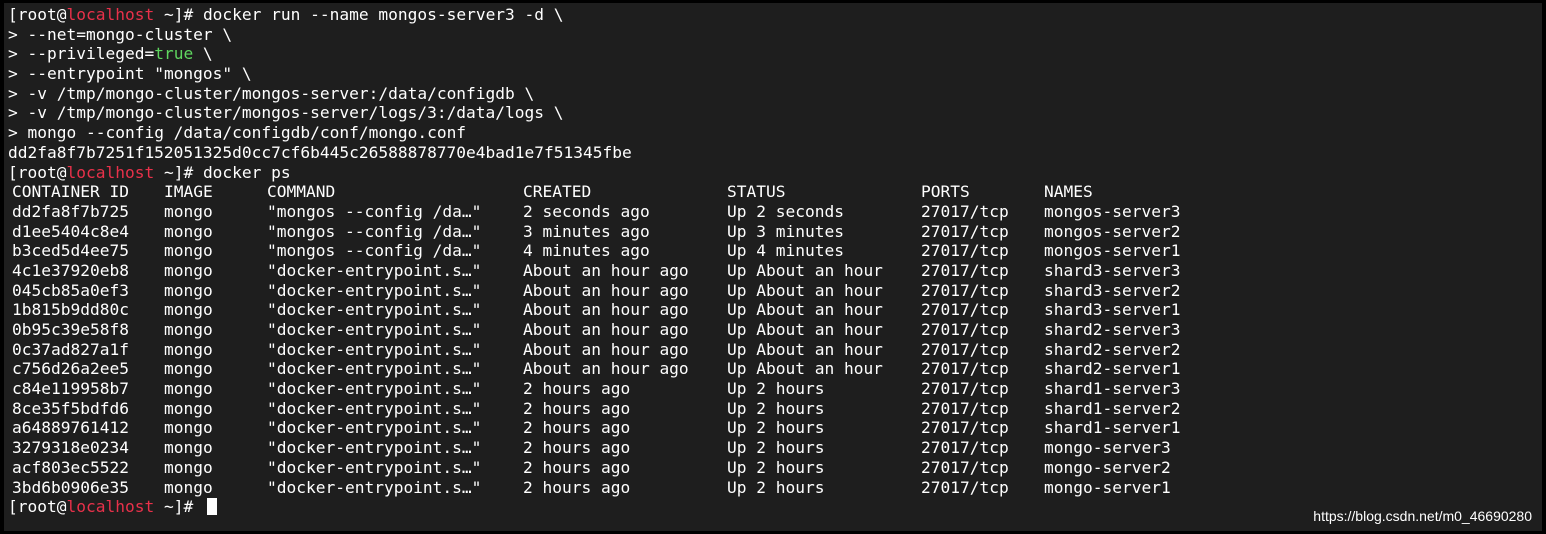  Describe the element at coordinates (586, 211) in the screenshot. I see `cell-created: 2 seconds ago` at that location.